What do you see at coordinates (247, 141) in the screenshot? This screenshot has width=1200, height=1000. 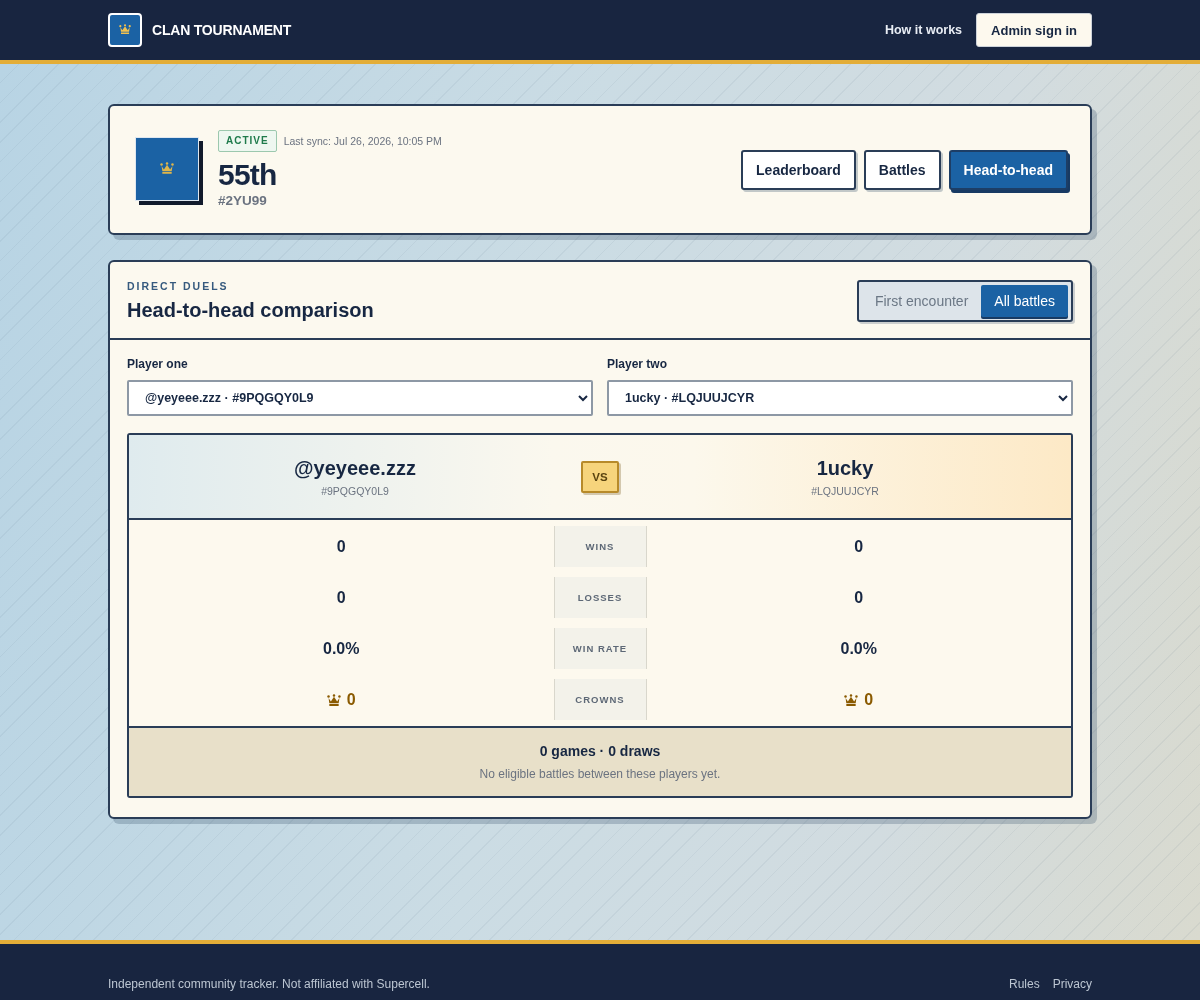 I see `status-badge: ACTIVE` at bounding box center [247, 141].